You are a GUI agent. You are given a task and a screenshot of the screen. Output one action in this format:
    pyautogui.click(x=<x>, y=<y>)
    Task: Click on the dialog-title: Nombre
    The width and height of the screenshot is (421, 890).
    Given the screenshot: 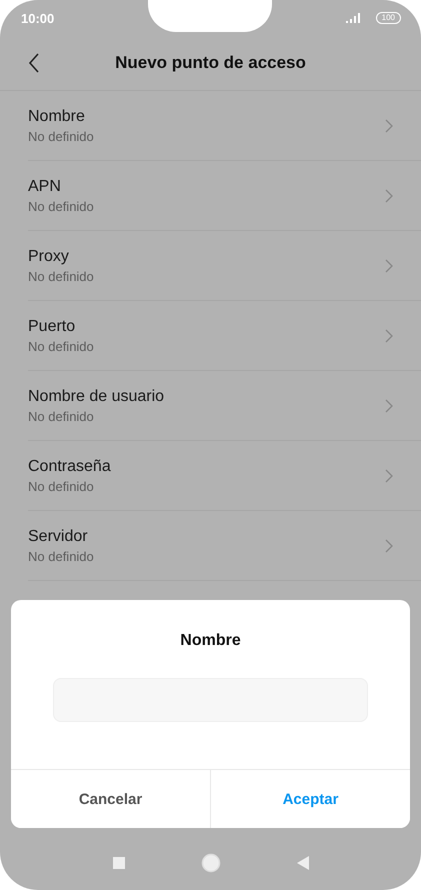 What is the action you would take?
    pyautogui.click(x=210, y=641)
    